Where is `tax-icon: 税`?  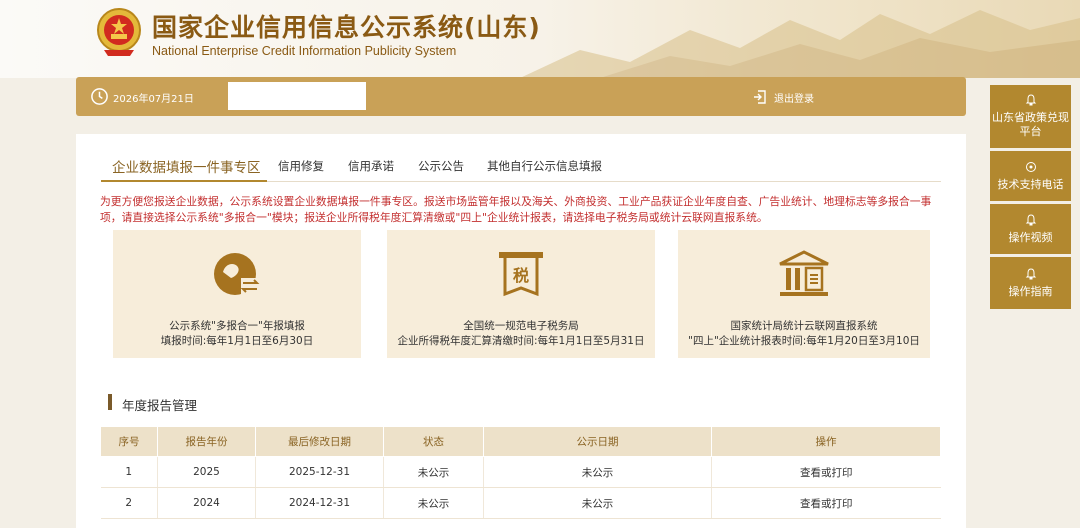
tax-icon: 税 is located at coordinates (521, 274).